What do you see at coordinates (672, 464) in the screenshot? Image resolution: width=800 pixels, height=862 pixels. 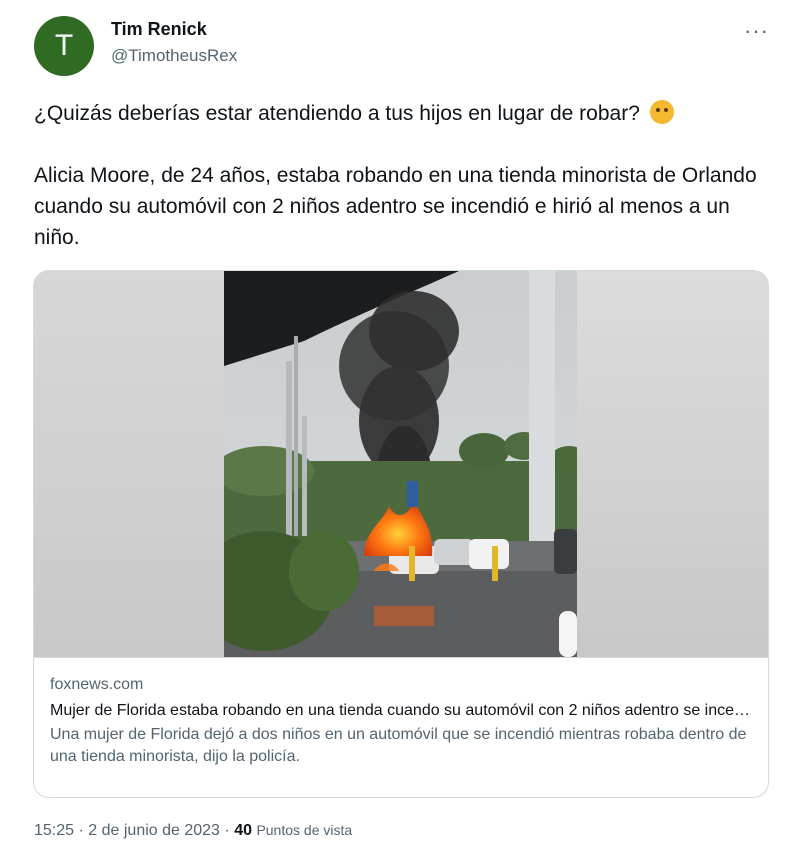 I see `blurred-right-backdrop` at bounding box center [672, 464].